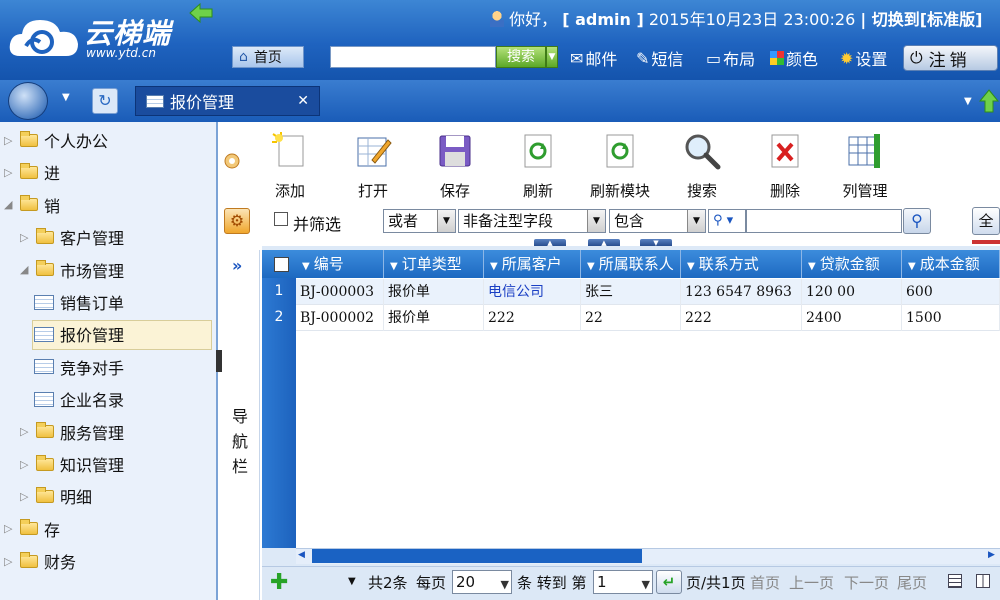  What do you see at coordinates (659, 58) in the screenshot?
I see `sms-link: ✎ 短信` at bounding box center [659, 58].